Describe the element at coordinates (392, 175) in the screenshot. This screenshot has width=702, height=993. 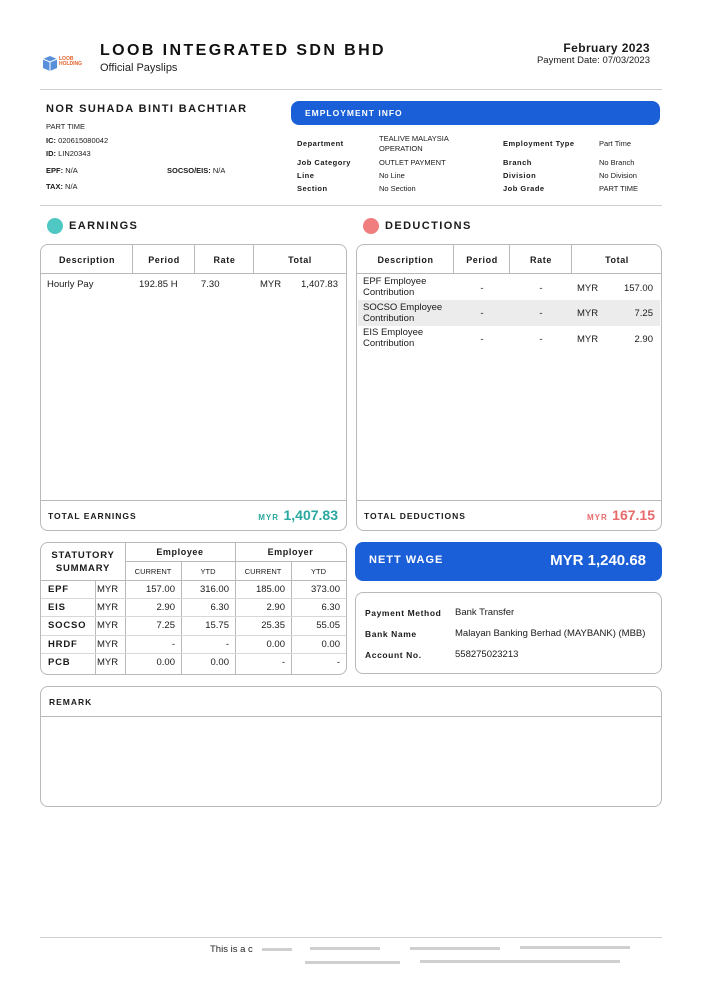
I see `info-value-line: No Line` at that location.